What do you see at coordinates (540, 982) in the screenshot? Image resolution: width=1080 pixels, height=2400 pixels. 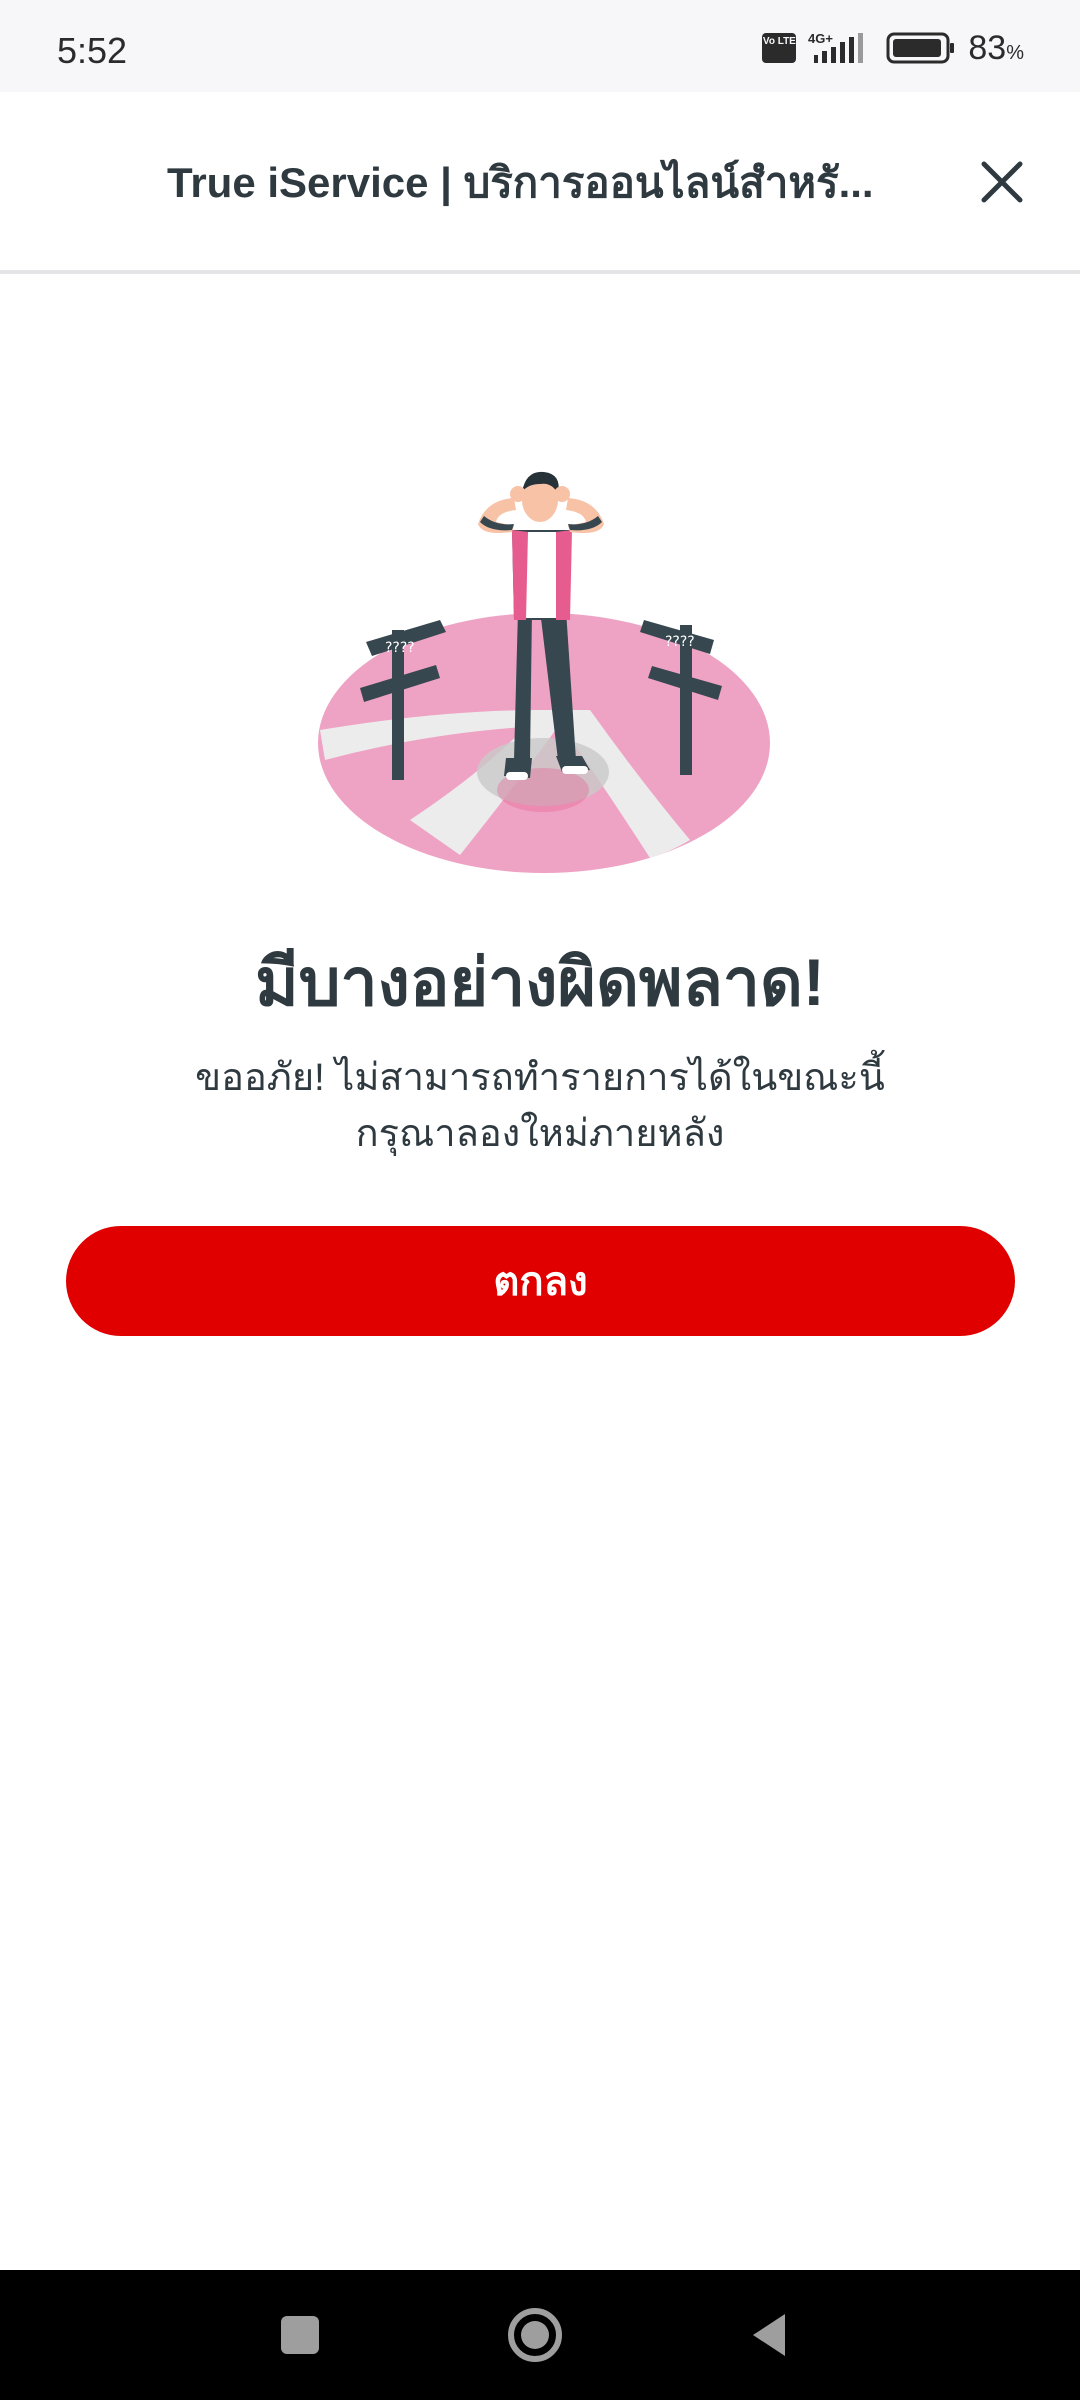 I see `error-title: มีบางอย่างผิดพลาด!` at bounding box center [540, 982].